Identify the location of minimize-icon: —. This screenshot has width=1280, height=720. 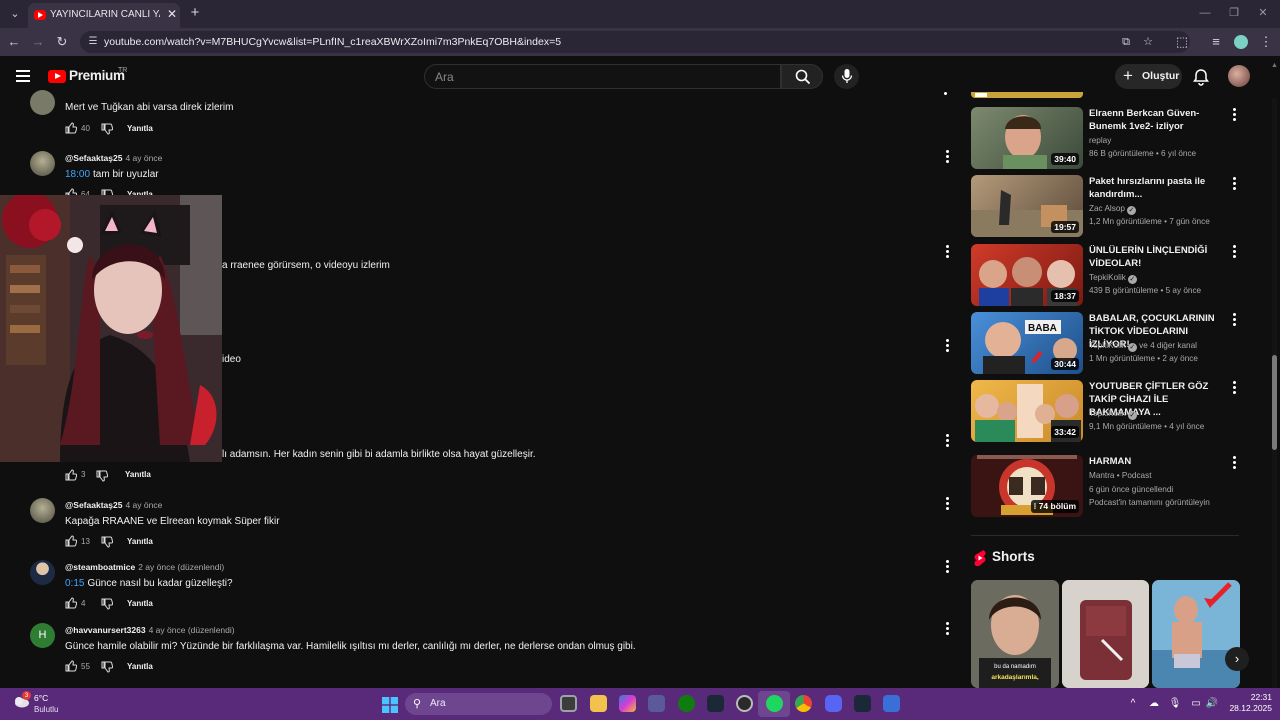
(1205, 13).